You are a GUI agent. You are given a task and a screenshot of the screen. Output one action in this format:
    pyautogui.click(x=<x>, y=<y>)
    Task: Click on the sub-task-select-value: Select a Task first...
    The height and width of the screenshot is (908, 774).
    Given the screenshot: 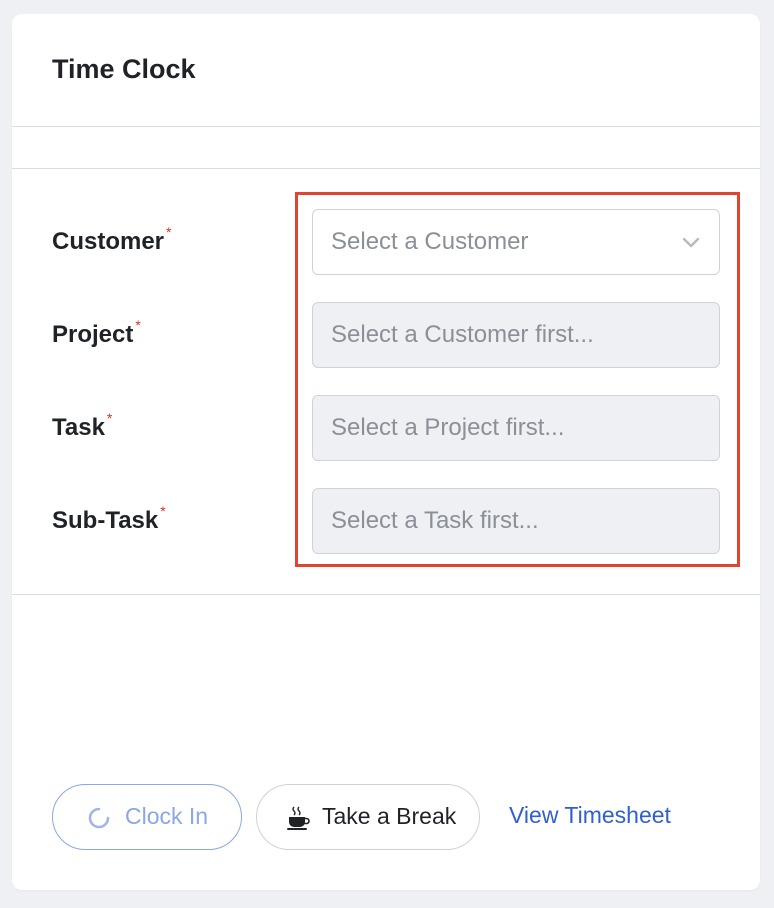 What is the action you would take?
    pyautogui.click(x=435, y=520)
    